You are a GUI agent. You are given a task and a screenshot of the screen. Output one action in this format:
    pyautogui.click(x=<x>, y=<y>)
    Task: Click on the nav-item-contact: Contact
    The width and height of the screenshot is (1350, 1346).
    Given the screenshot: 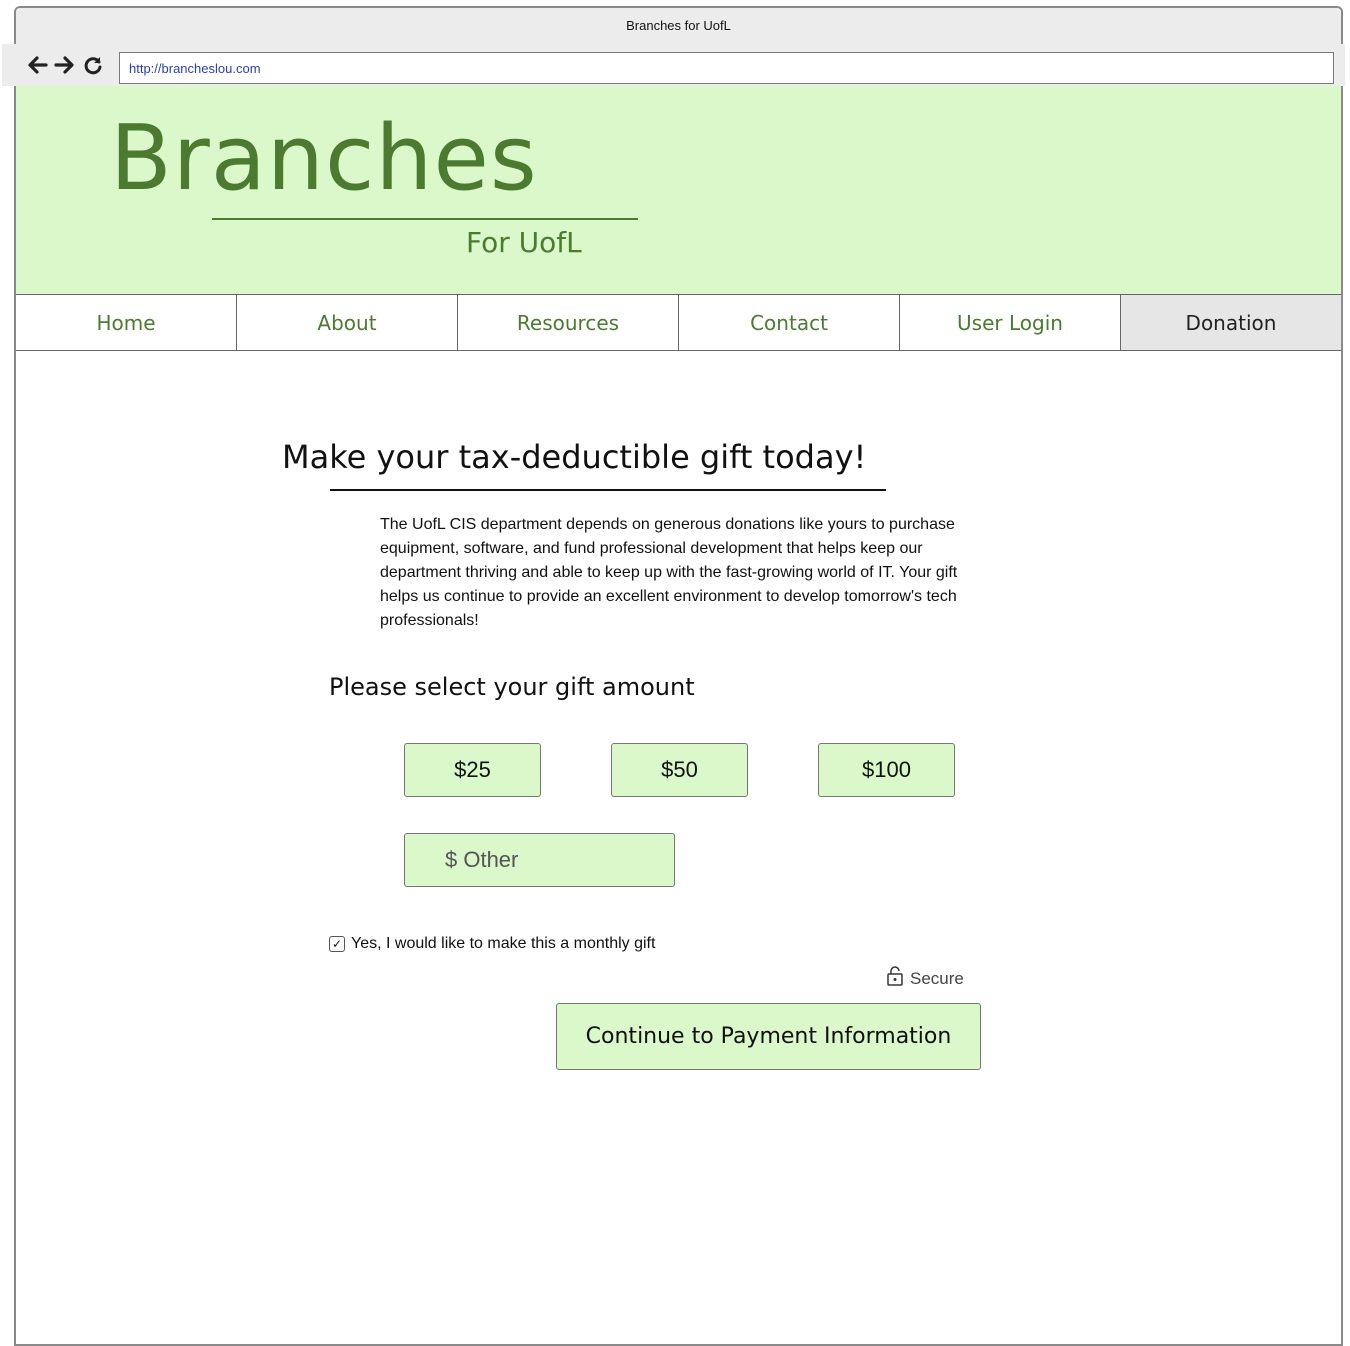 What is the action you would take?
    pyautogui.click(x=789, y=322)
    